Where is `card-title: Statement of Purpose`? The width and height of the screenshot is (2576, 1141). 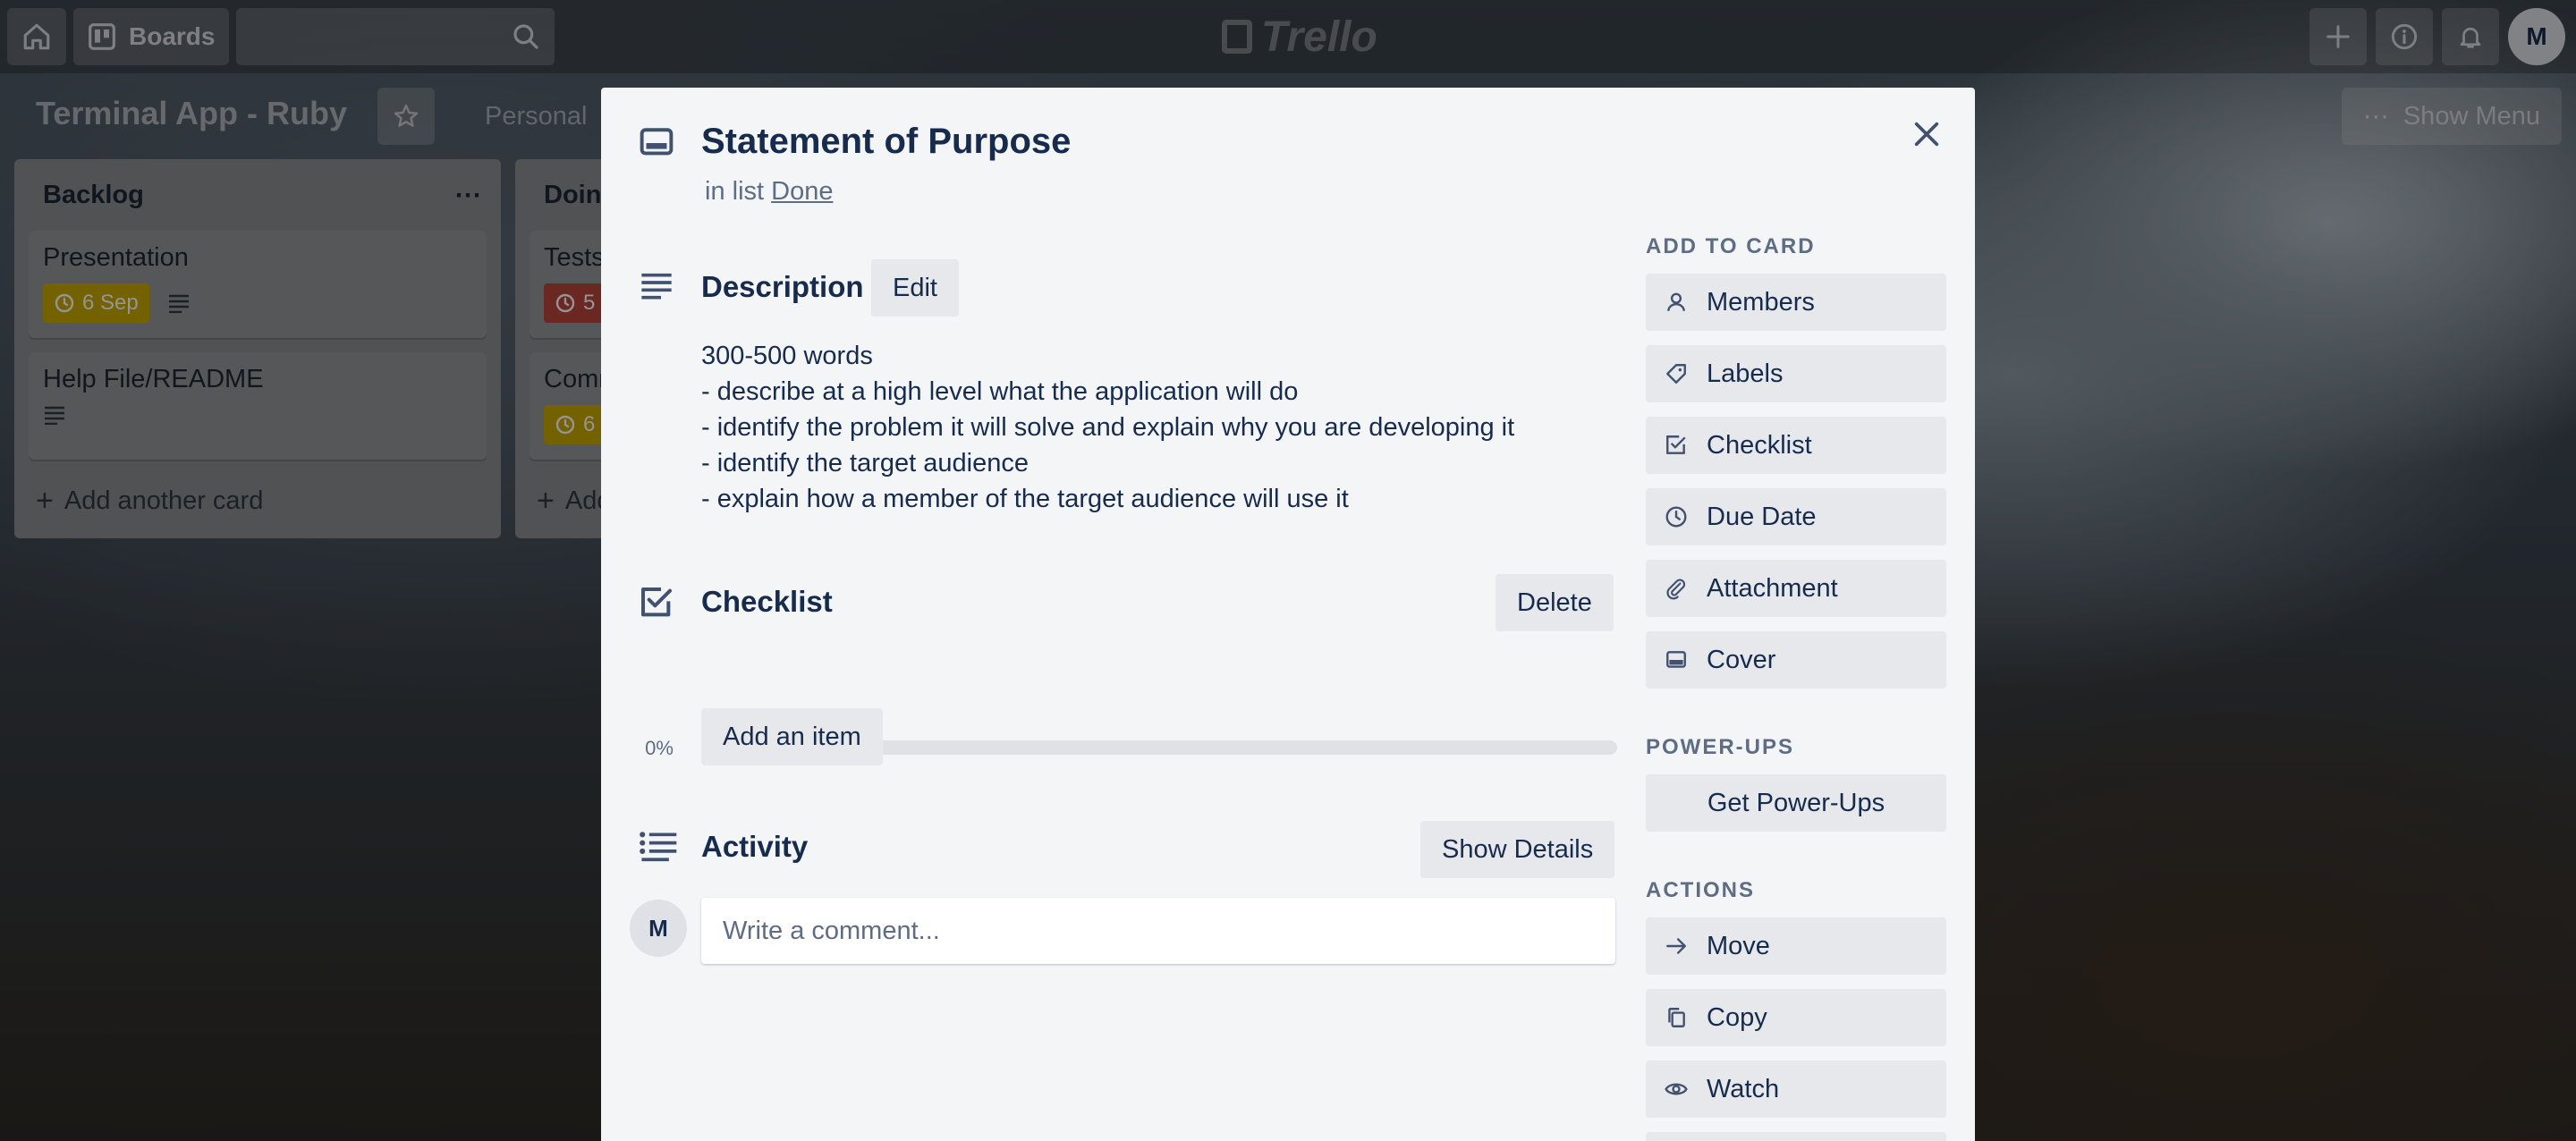 card-title: Statement of Purpose is located at coordinates (886, 142).